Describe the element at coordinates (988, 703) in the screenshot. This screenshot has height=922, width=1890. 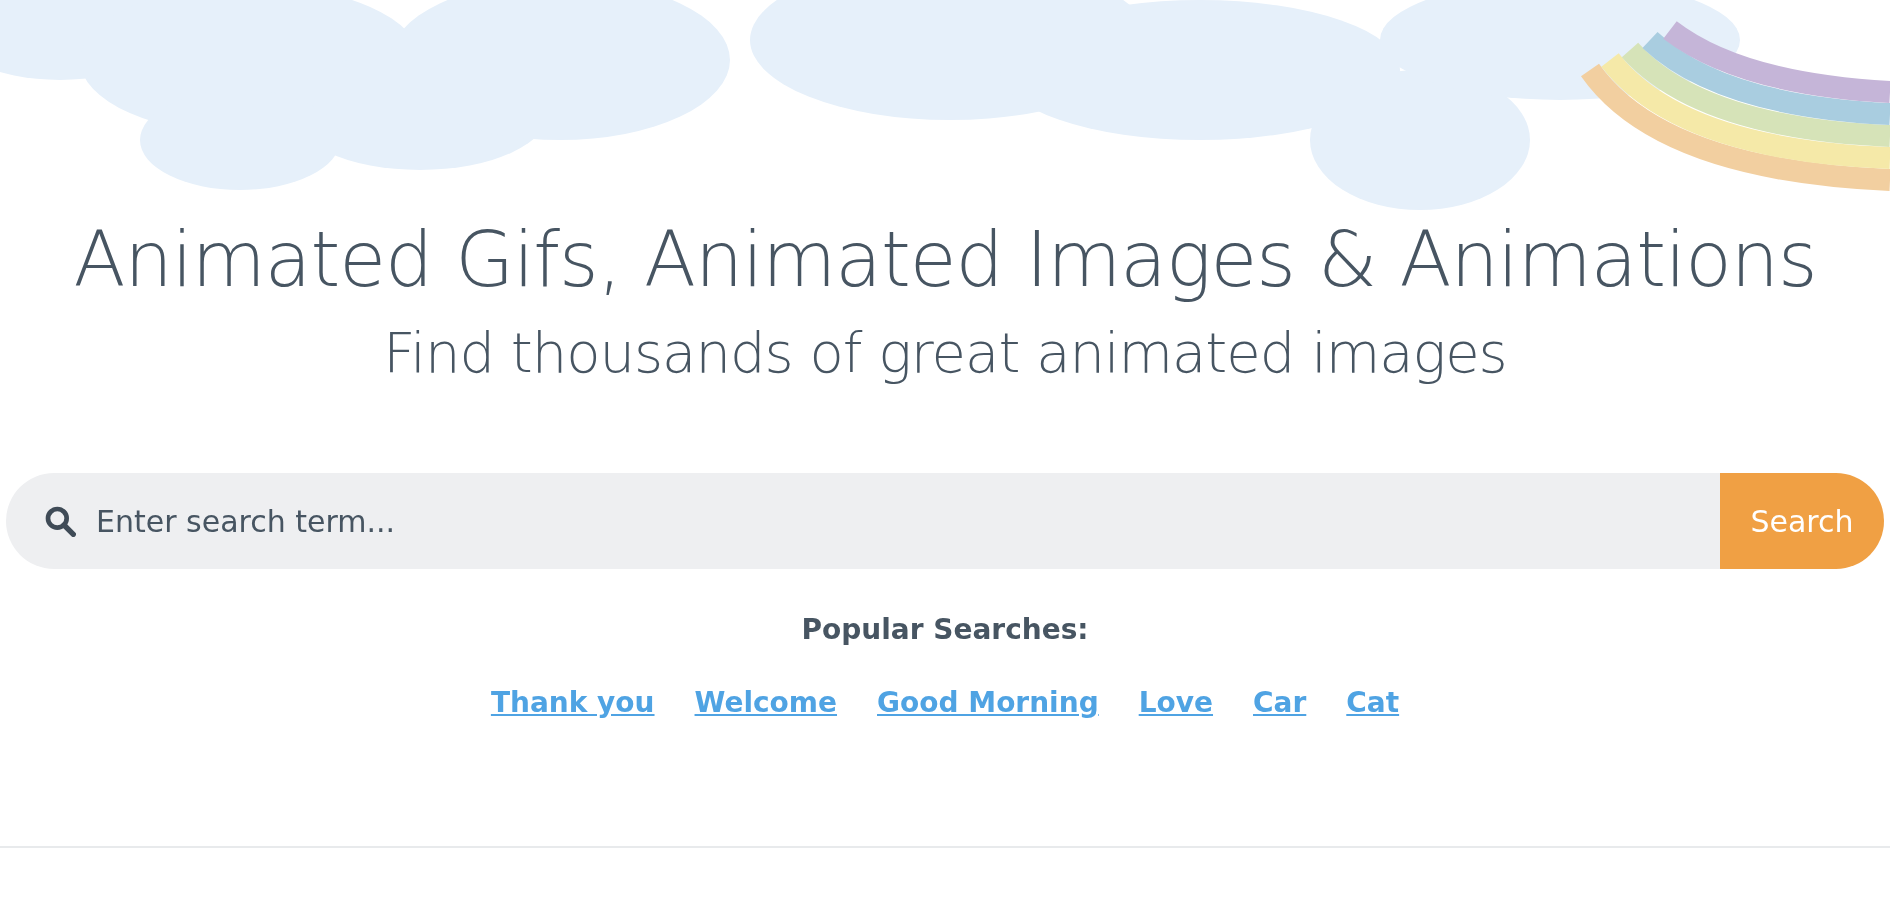
I see `popular-search-link: Good Morning` at that location.